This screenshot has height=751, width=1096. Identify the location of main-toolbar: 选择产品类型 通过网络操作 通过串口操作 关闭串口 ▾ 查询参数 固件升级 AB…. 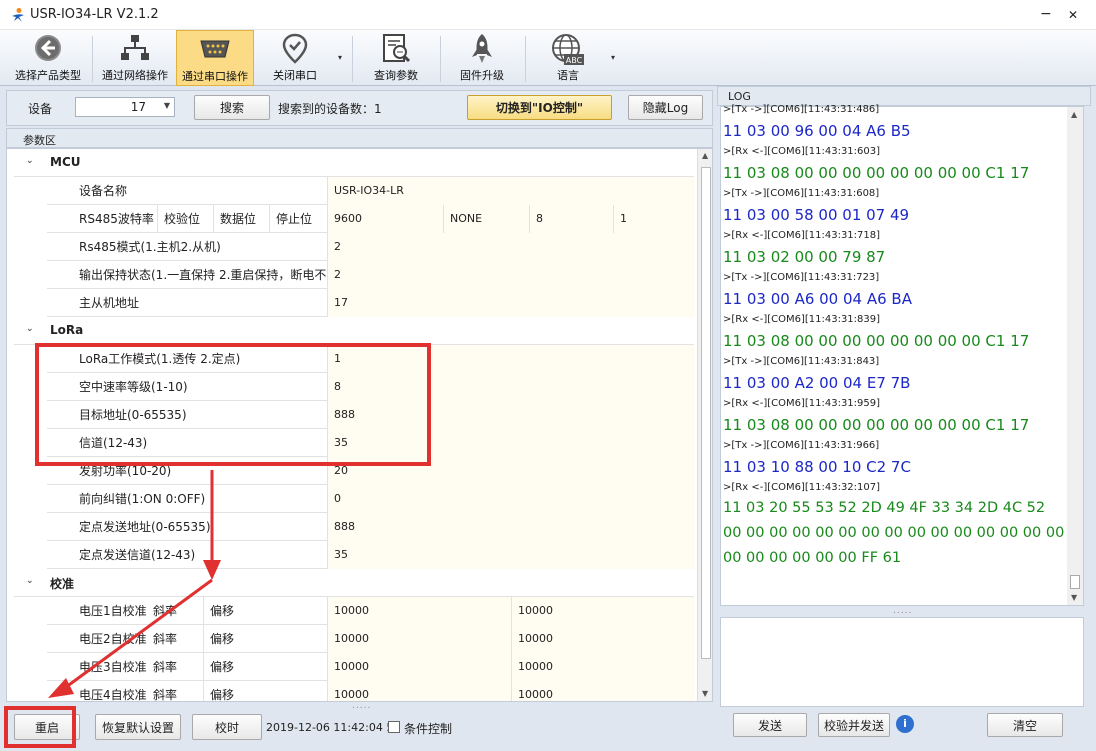
(548, 58).